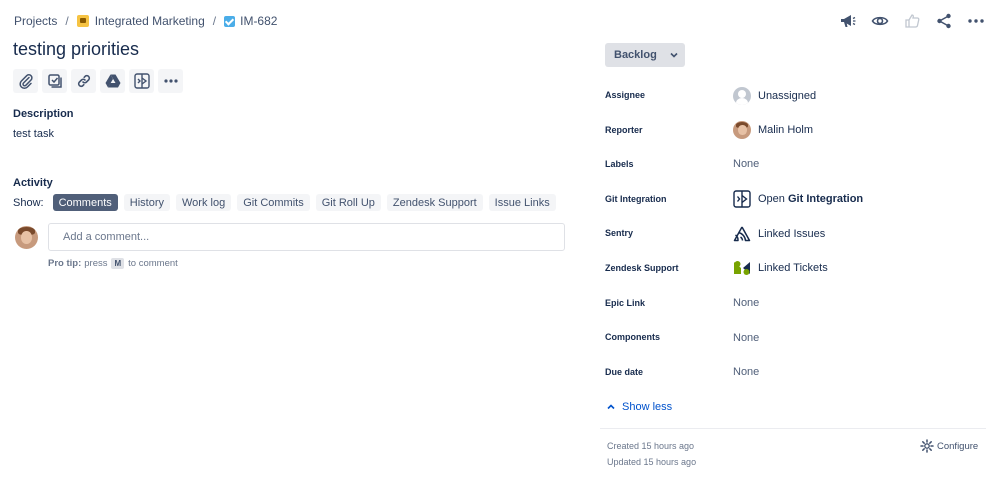 Image resolution: width=999 pixels, height=486 pixels. I want to click on git-integration-link: Git Integration, so click(825, 199).